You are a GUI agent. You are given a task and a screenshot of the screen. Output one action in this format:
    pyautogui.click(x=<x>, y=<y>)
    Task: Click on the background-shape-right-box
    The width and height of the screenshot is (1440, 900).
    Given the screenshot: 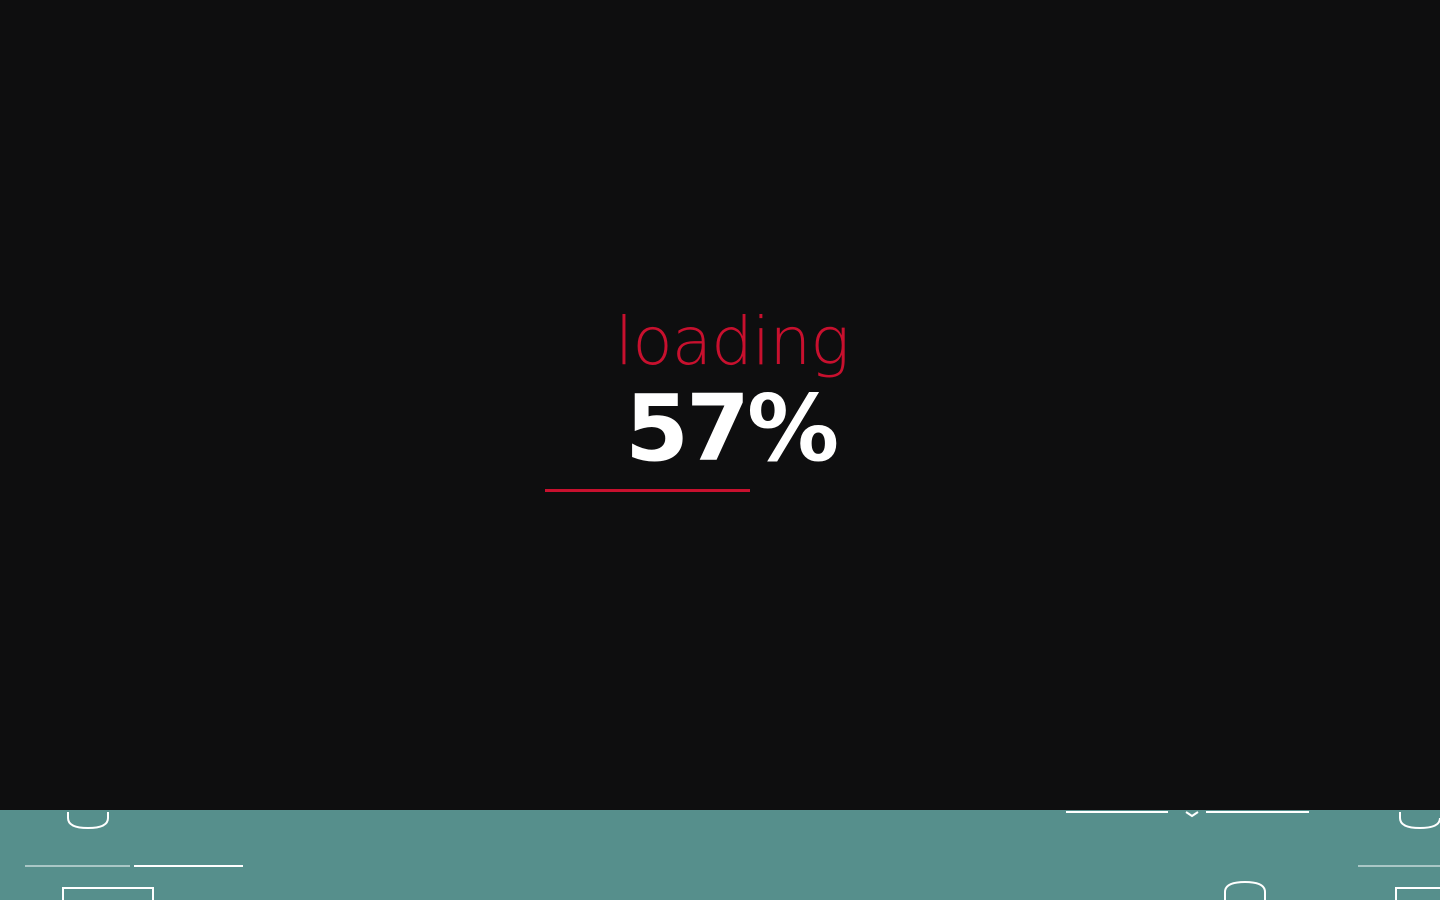 What is the action you would take?
    pyautogui.click(x=1417, y=893)
    